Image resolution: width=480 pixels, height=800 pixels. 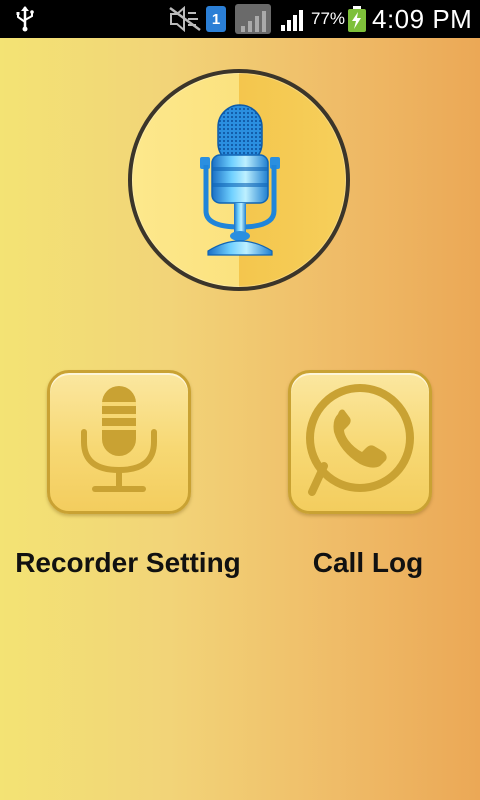 What do you see at coordinates (368, 563) in the screenshot?
I see `call-log-label: Call Log` at bounding box center [368, 563].